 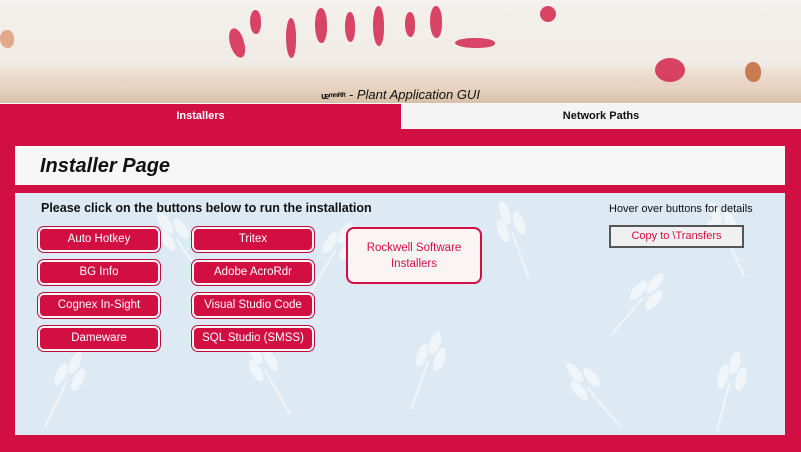 I want to click on tab-network-paths: Network Paths, so click(x=601, y=116).